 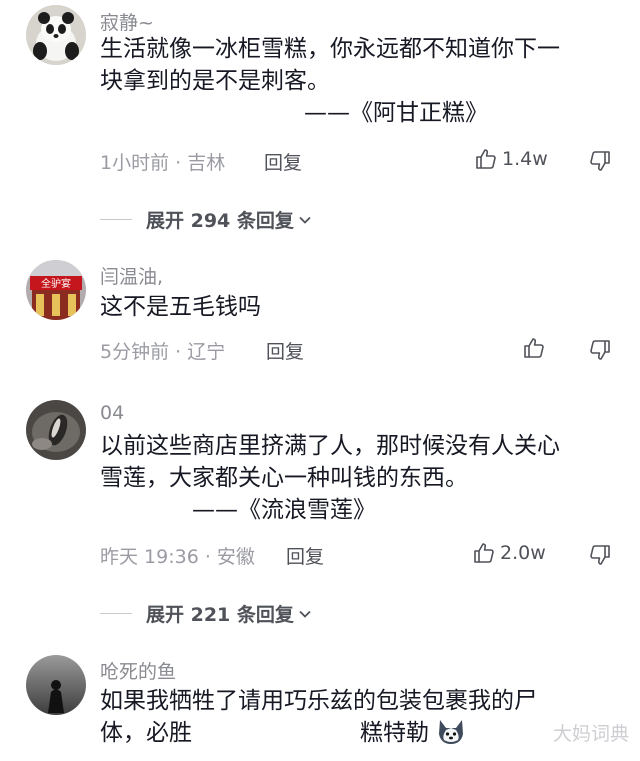 I want to click on comment-text: 如果我牺牲了请用巧乐兹的包装包裹我的尸 体，必胜 糕特勒, so click(x=355, y=717).